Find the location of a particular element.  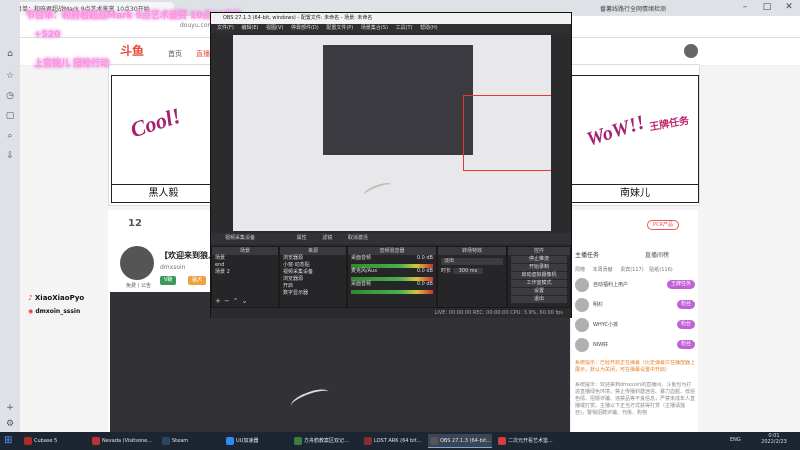

source-item: 开启 is located at coordinates (313, 286).